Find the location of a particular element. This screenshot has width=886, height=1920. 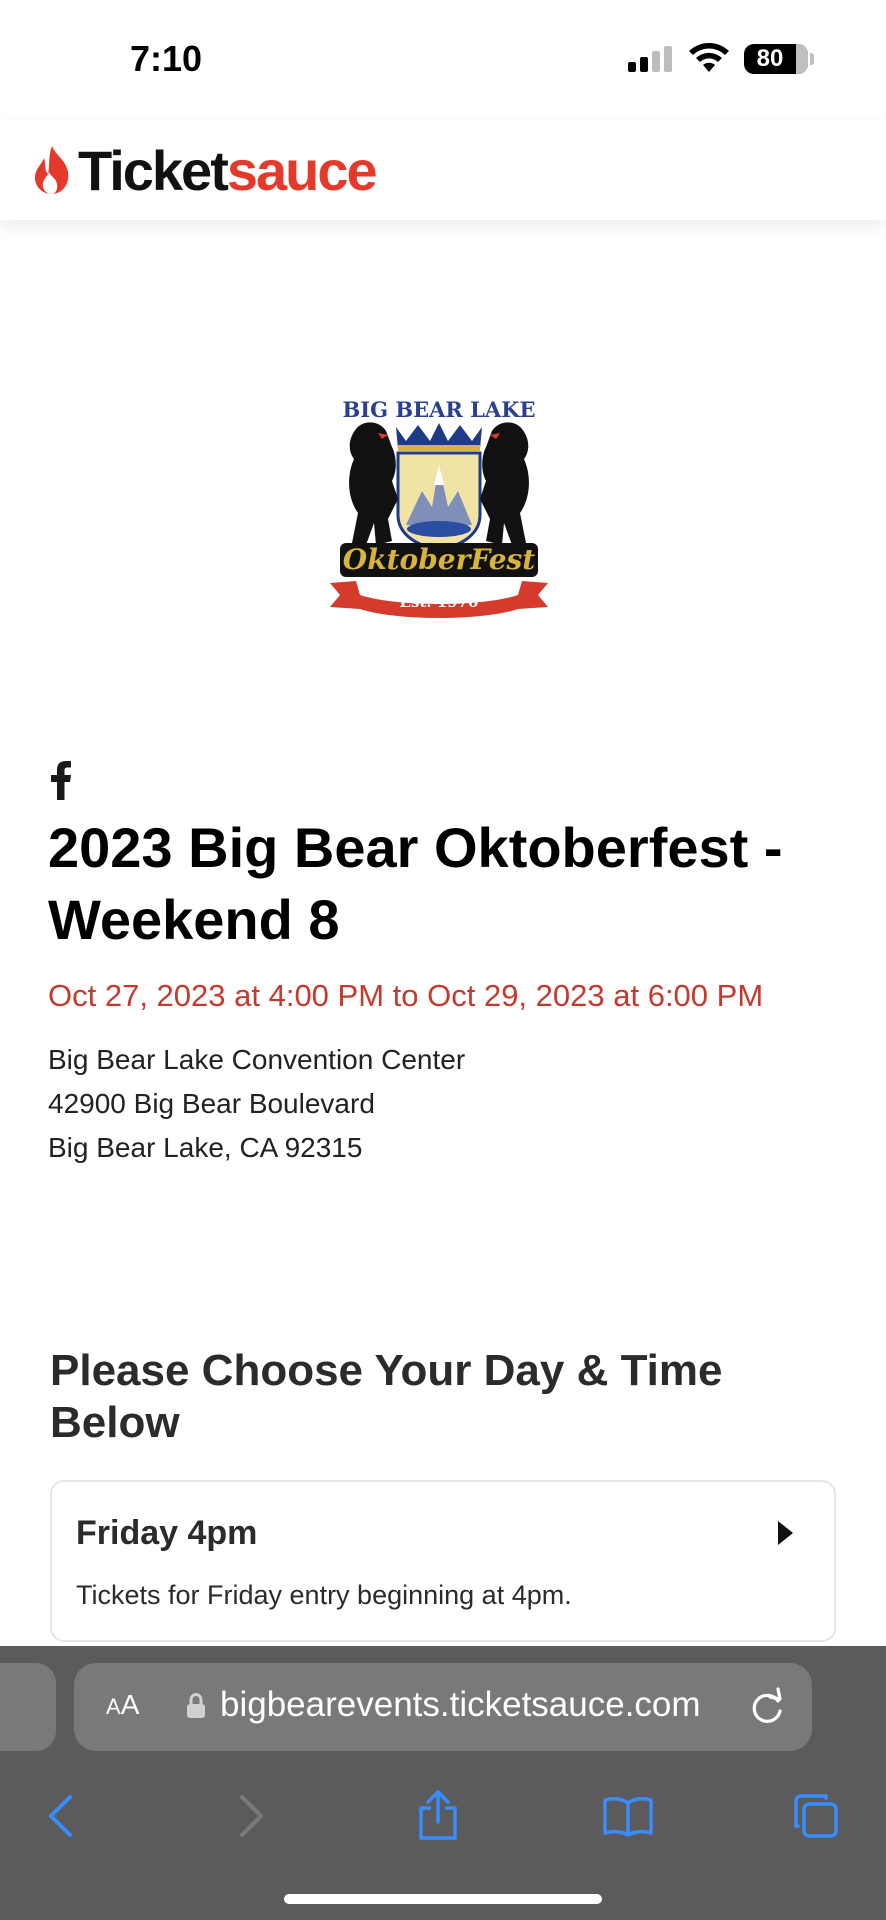

wifi-icon is located at coordinates (709, 57).